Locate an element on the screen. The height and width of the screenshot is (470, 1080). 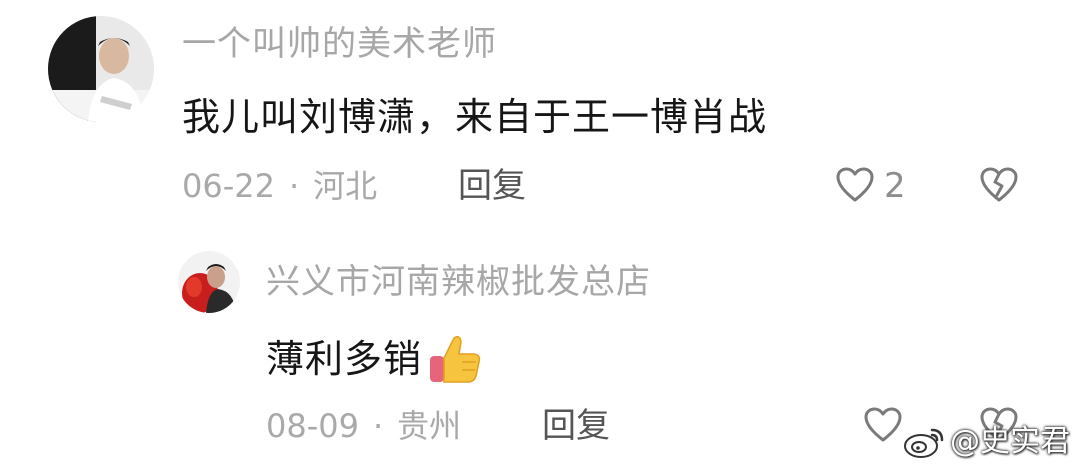
comment-text: 我儿叫刘博潇，来自于王一博肖战 is located at coordinates (475, 117).